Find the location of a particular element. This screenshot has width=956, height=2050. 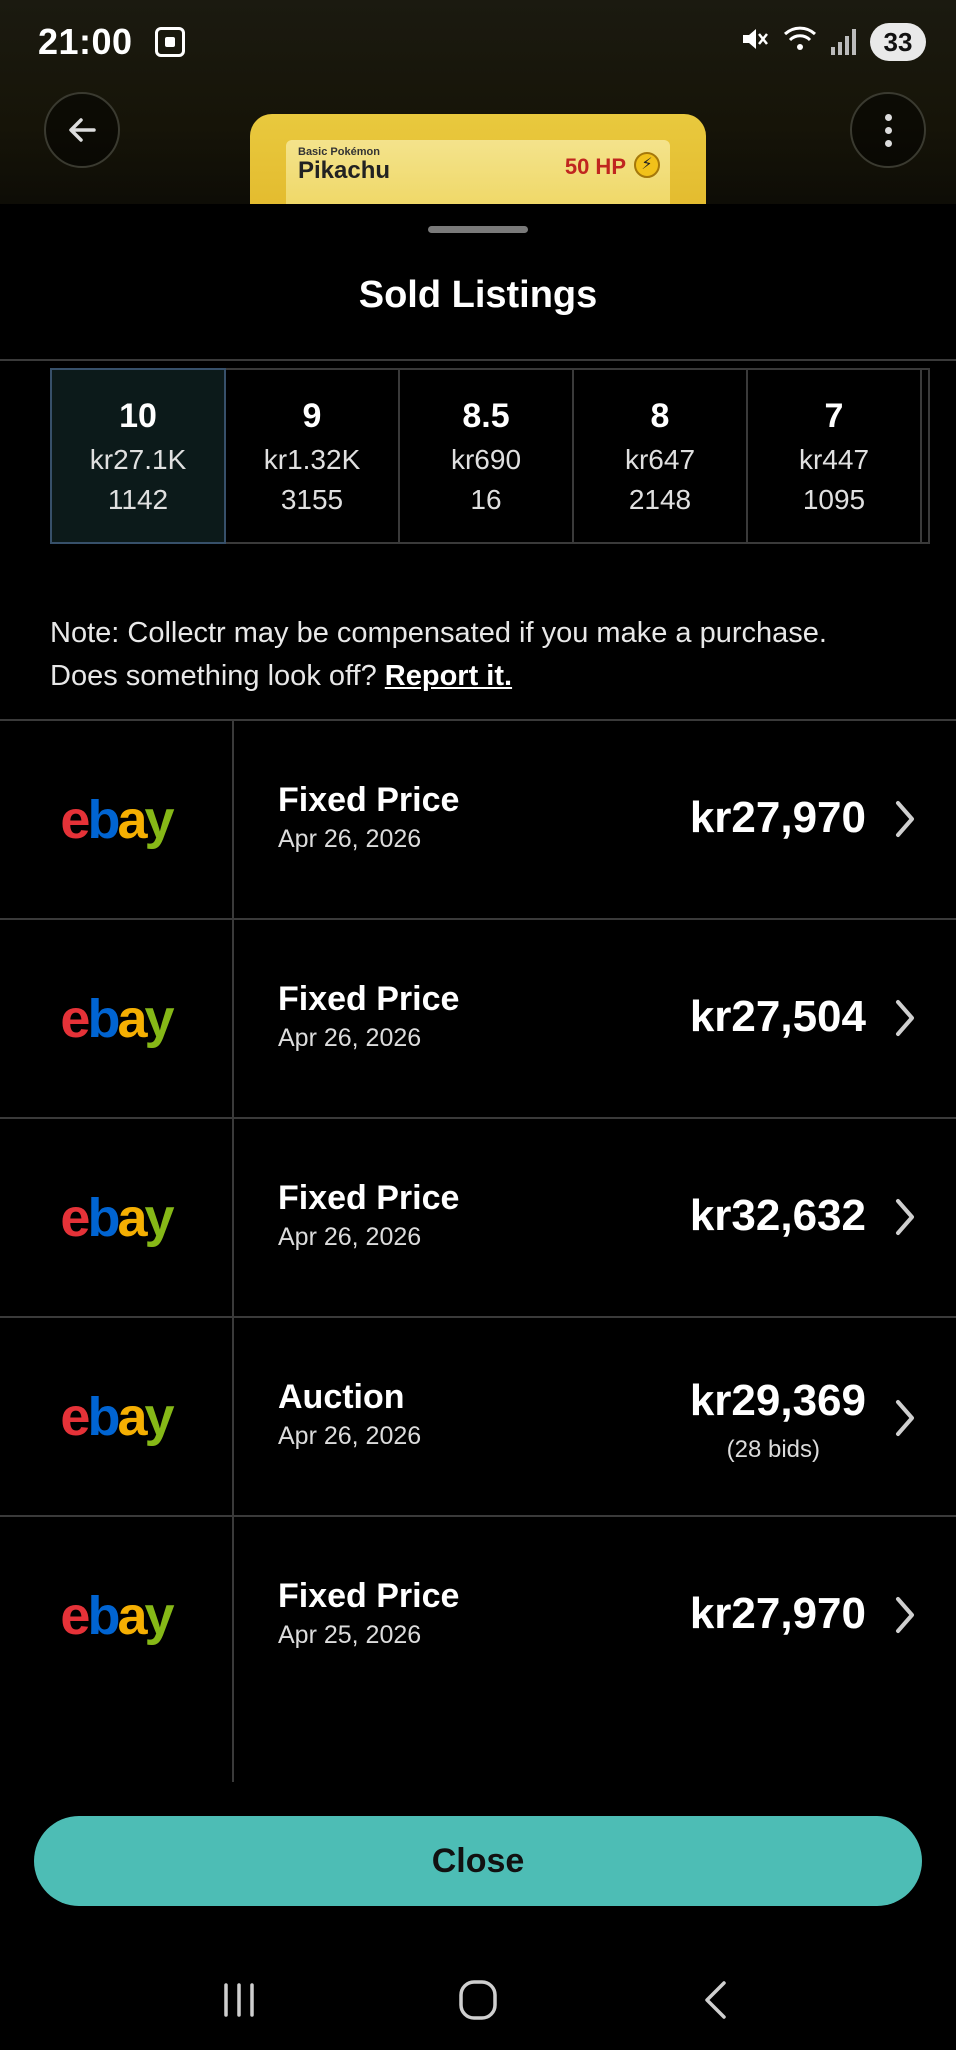

lightning-energy-icon: ⚡ is located at coordinates (647, 165).